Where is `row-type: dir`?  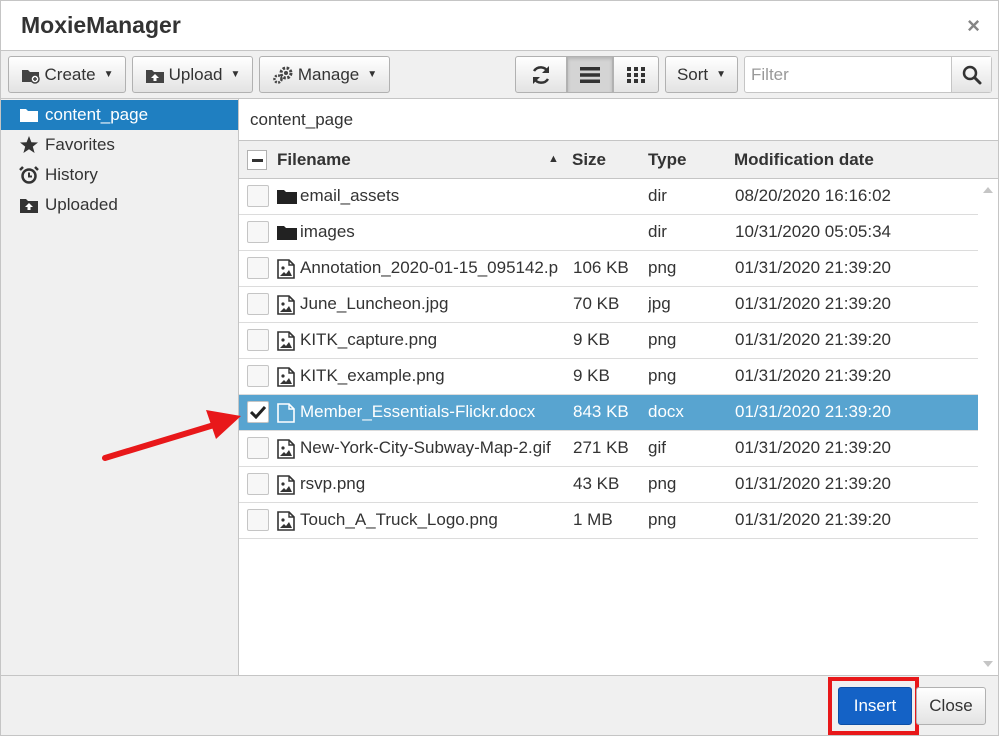
row-type: dir is located at coordinates (657, 231).